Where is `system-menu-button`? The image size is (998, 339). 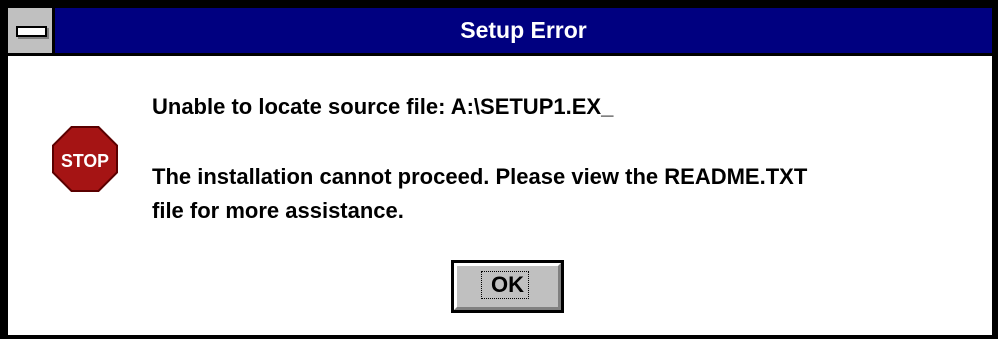 system-menu-button is located at coordinates (31, 30).